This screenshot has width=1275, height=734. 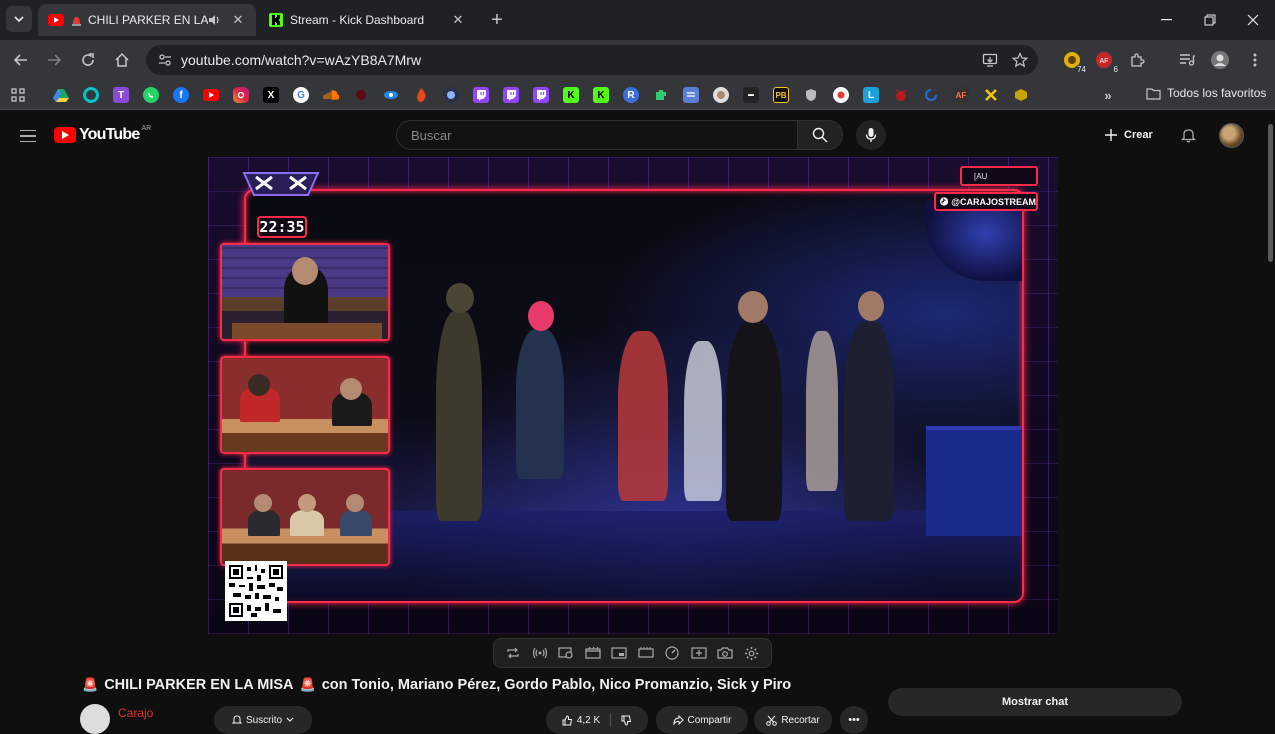 I want to click on speaker-icon, so click(x=215, y=20).